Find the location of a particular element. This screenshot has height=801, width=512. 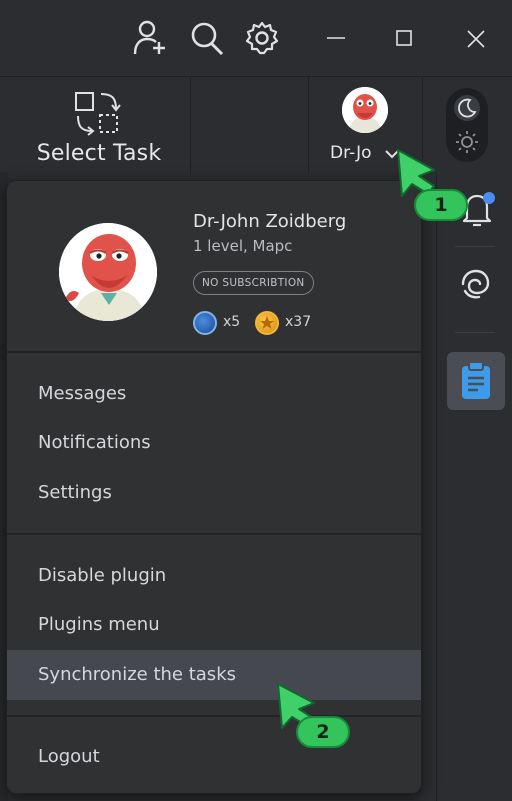

menu-item-plugins-menu: Plugins menu is located at coordinates (214, 625).